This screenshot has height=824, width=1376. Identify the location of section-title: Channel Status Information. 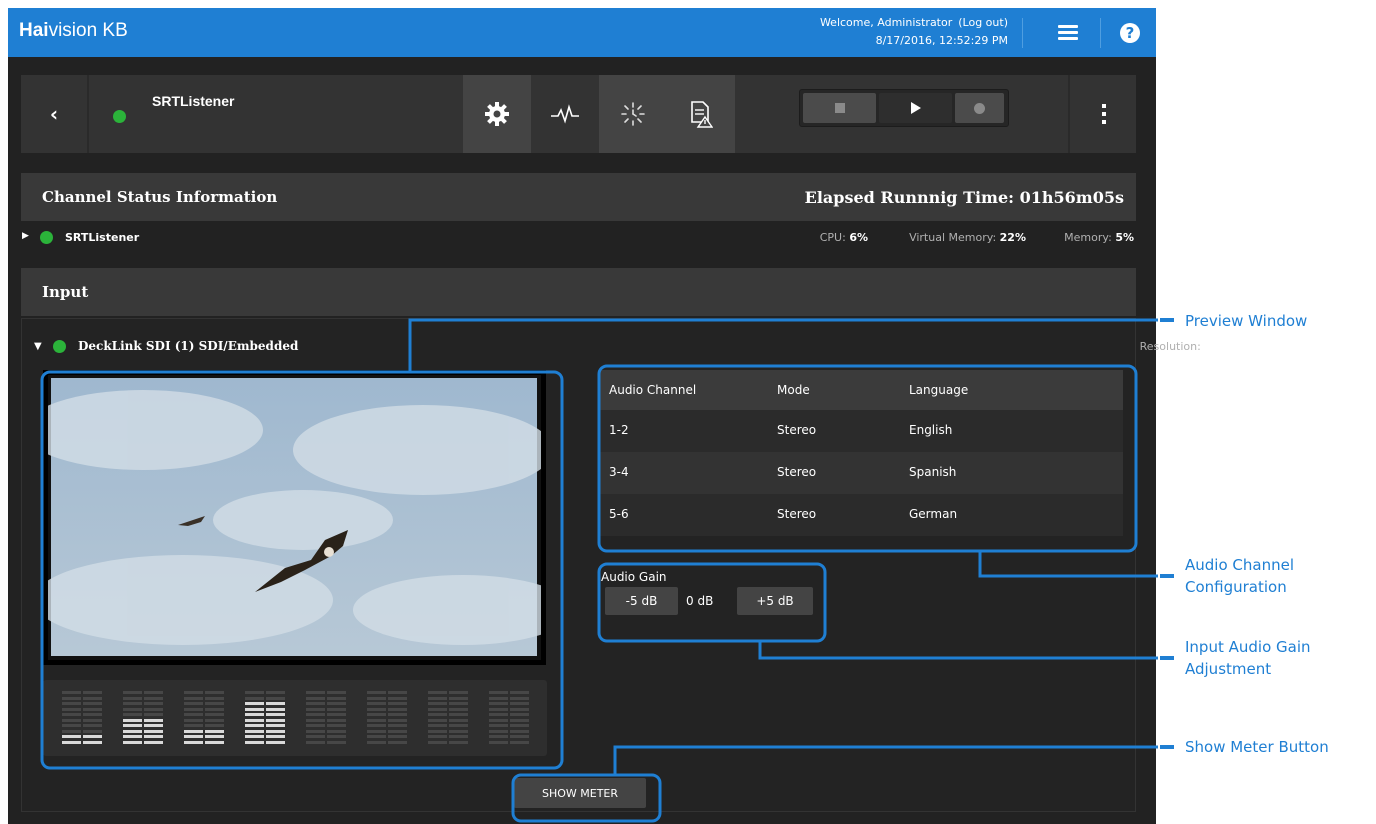
(160, 197).